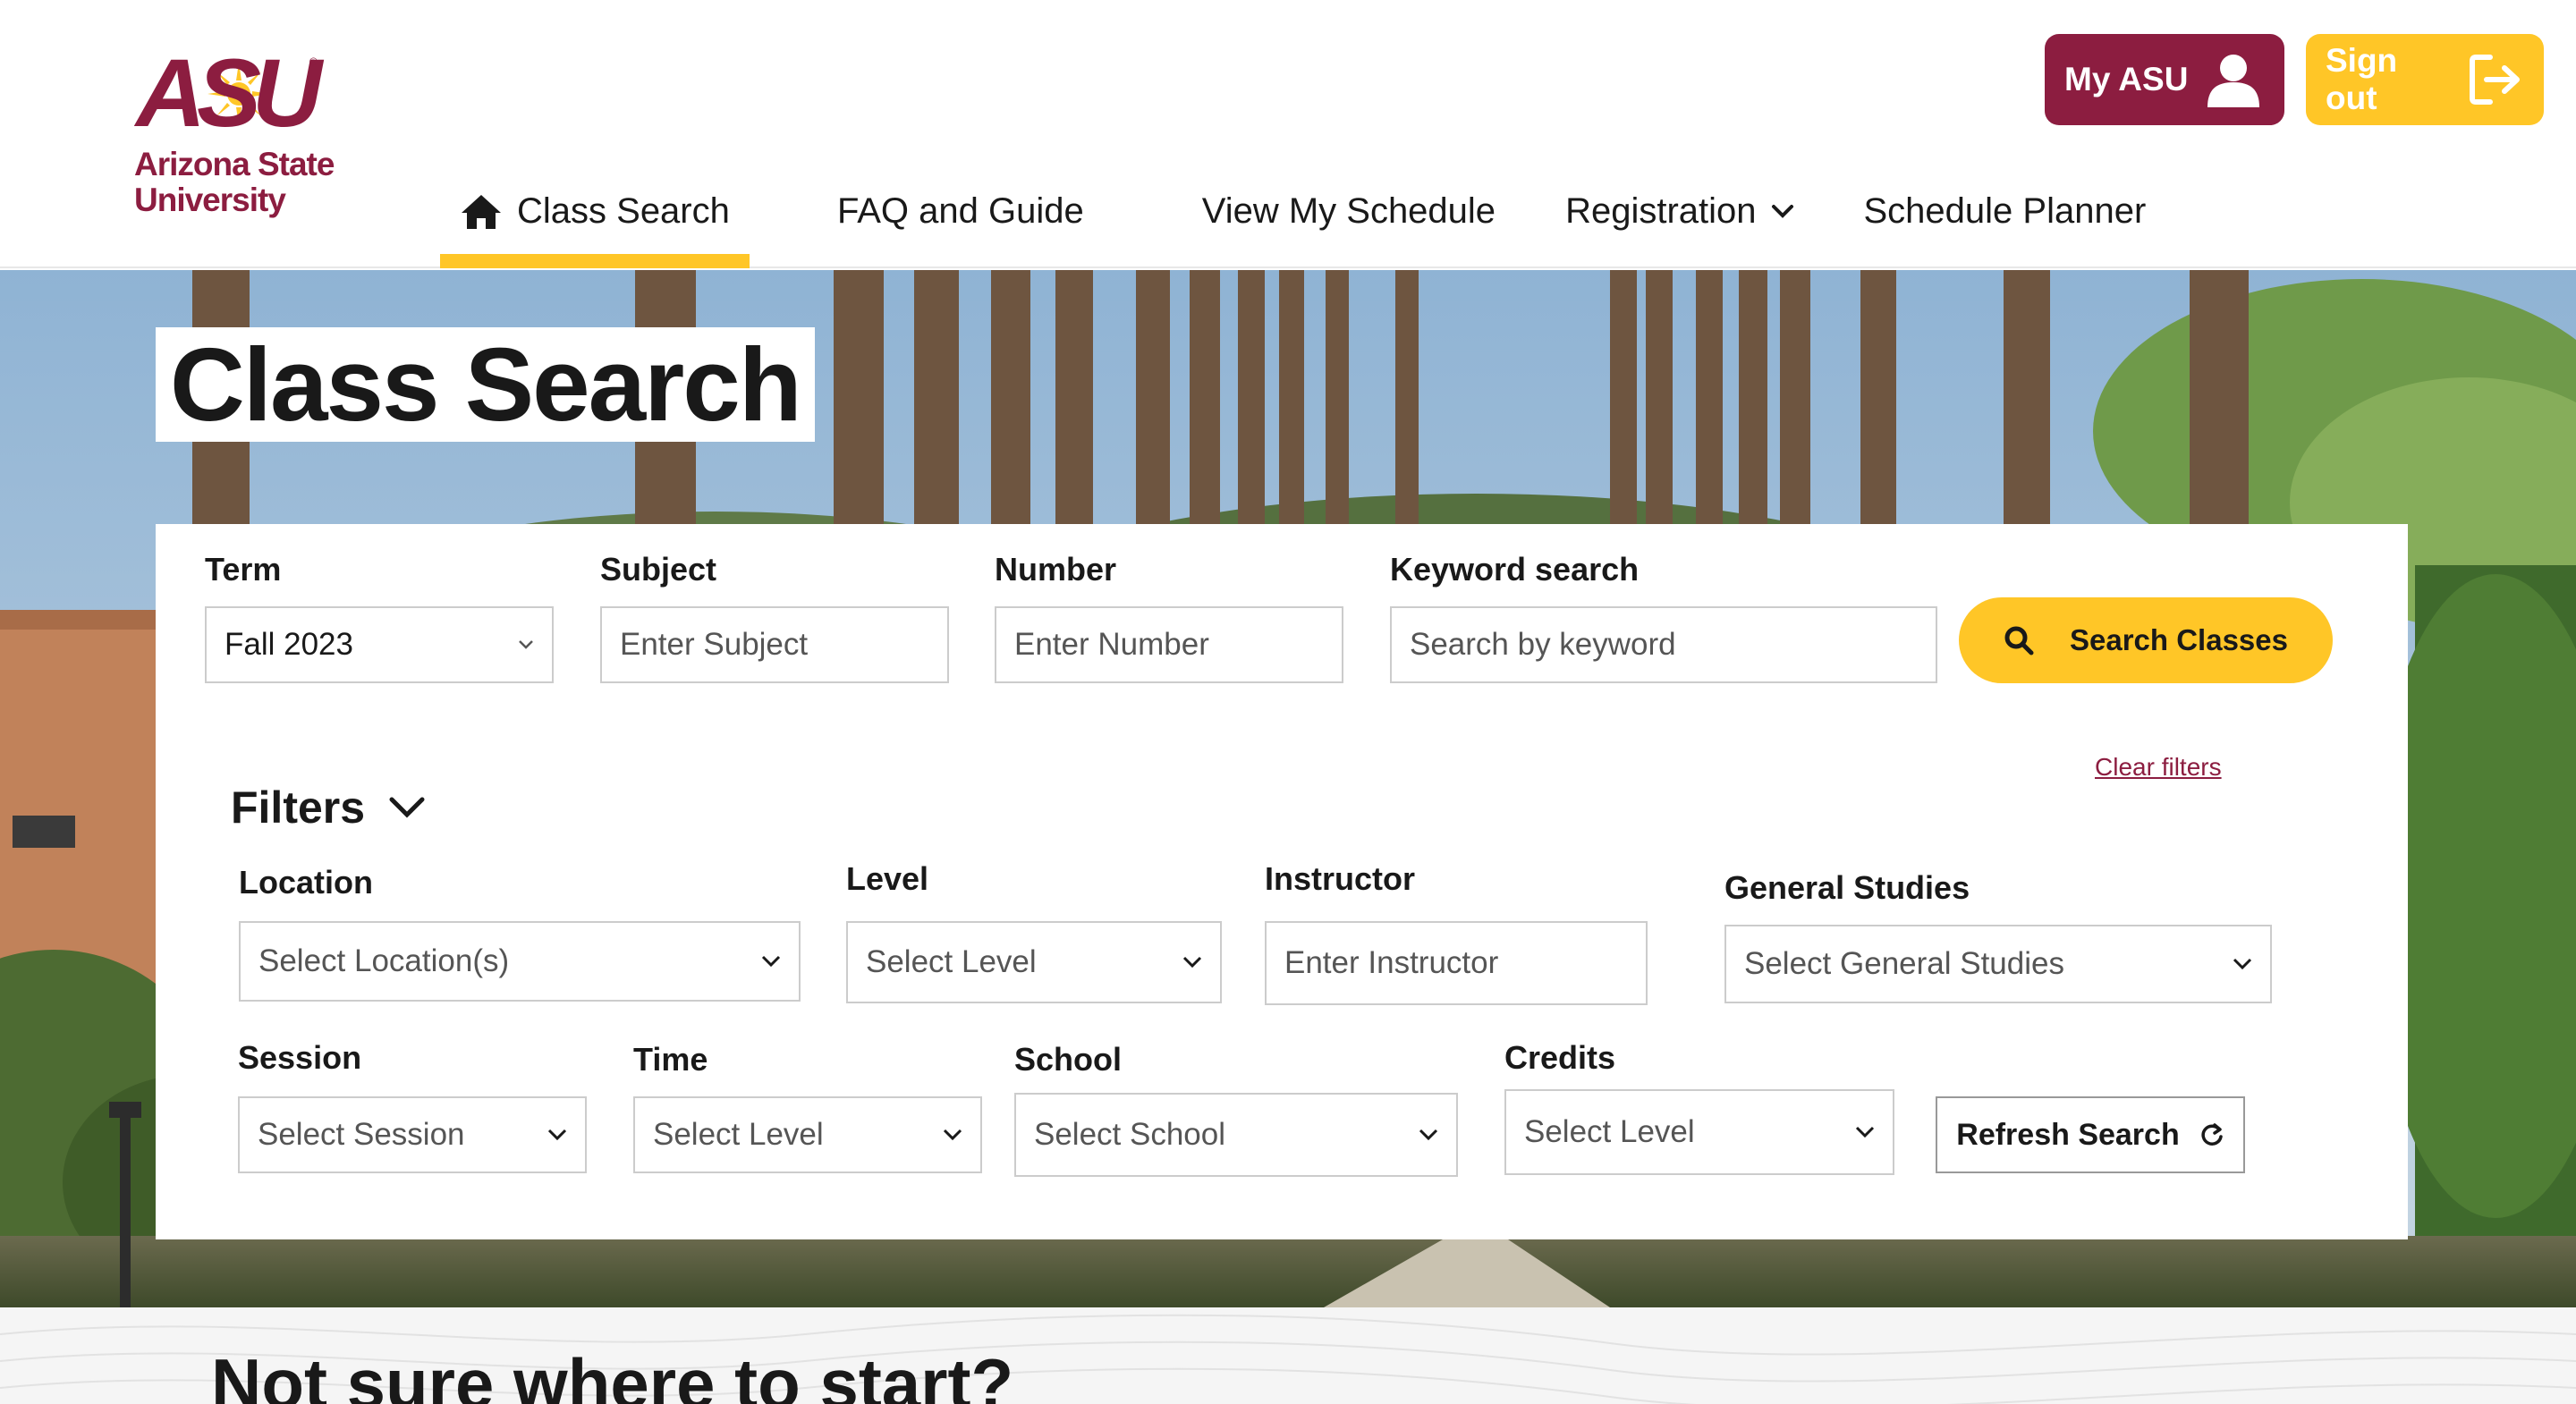  What do you see at coordinates (2178, 640) in the screenshot?
I see `search-classes-label: Search Classes` at bounding box center [2178, 640].